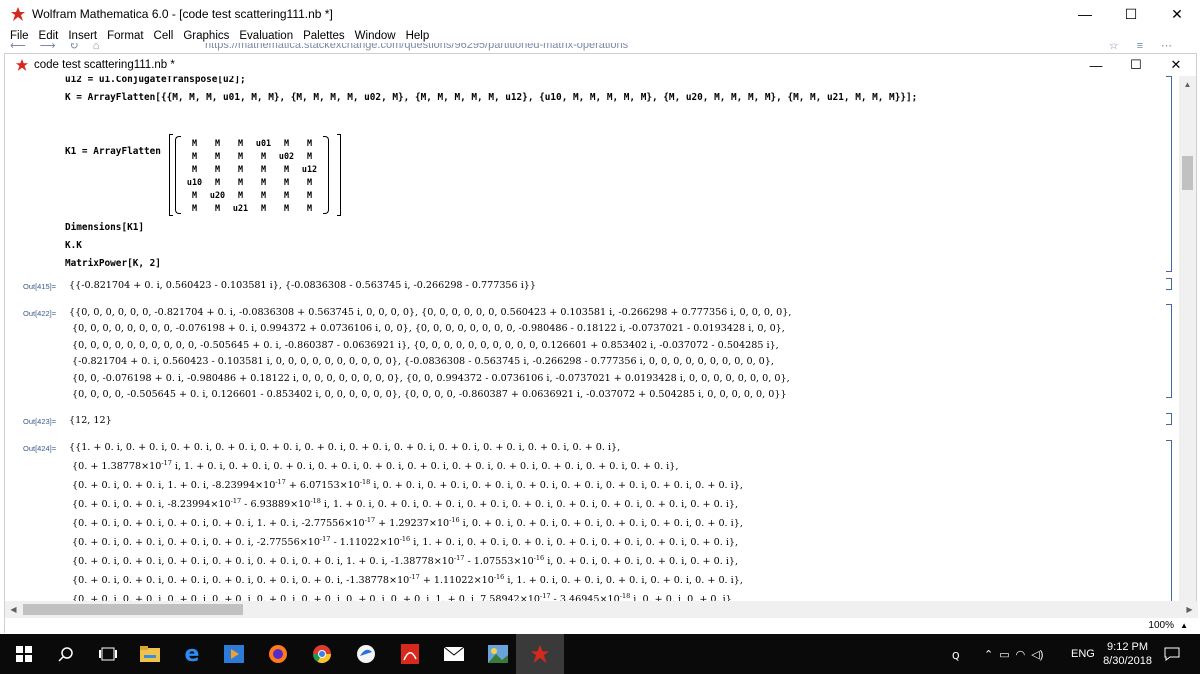 The width and height of the screenshot is (1200, 674). Describe the element at coordinates (1177, 14) in the screenshot. I see `close-button: ✕` at that location.